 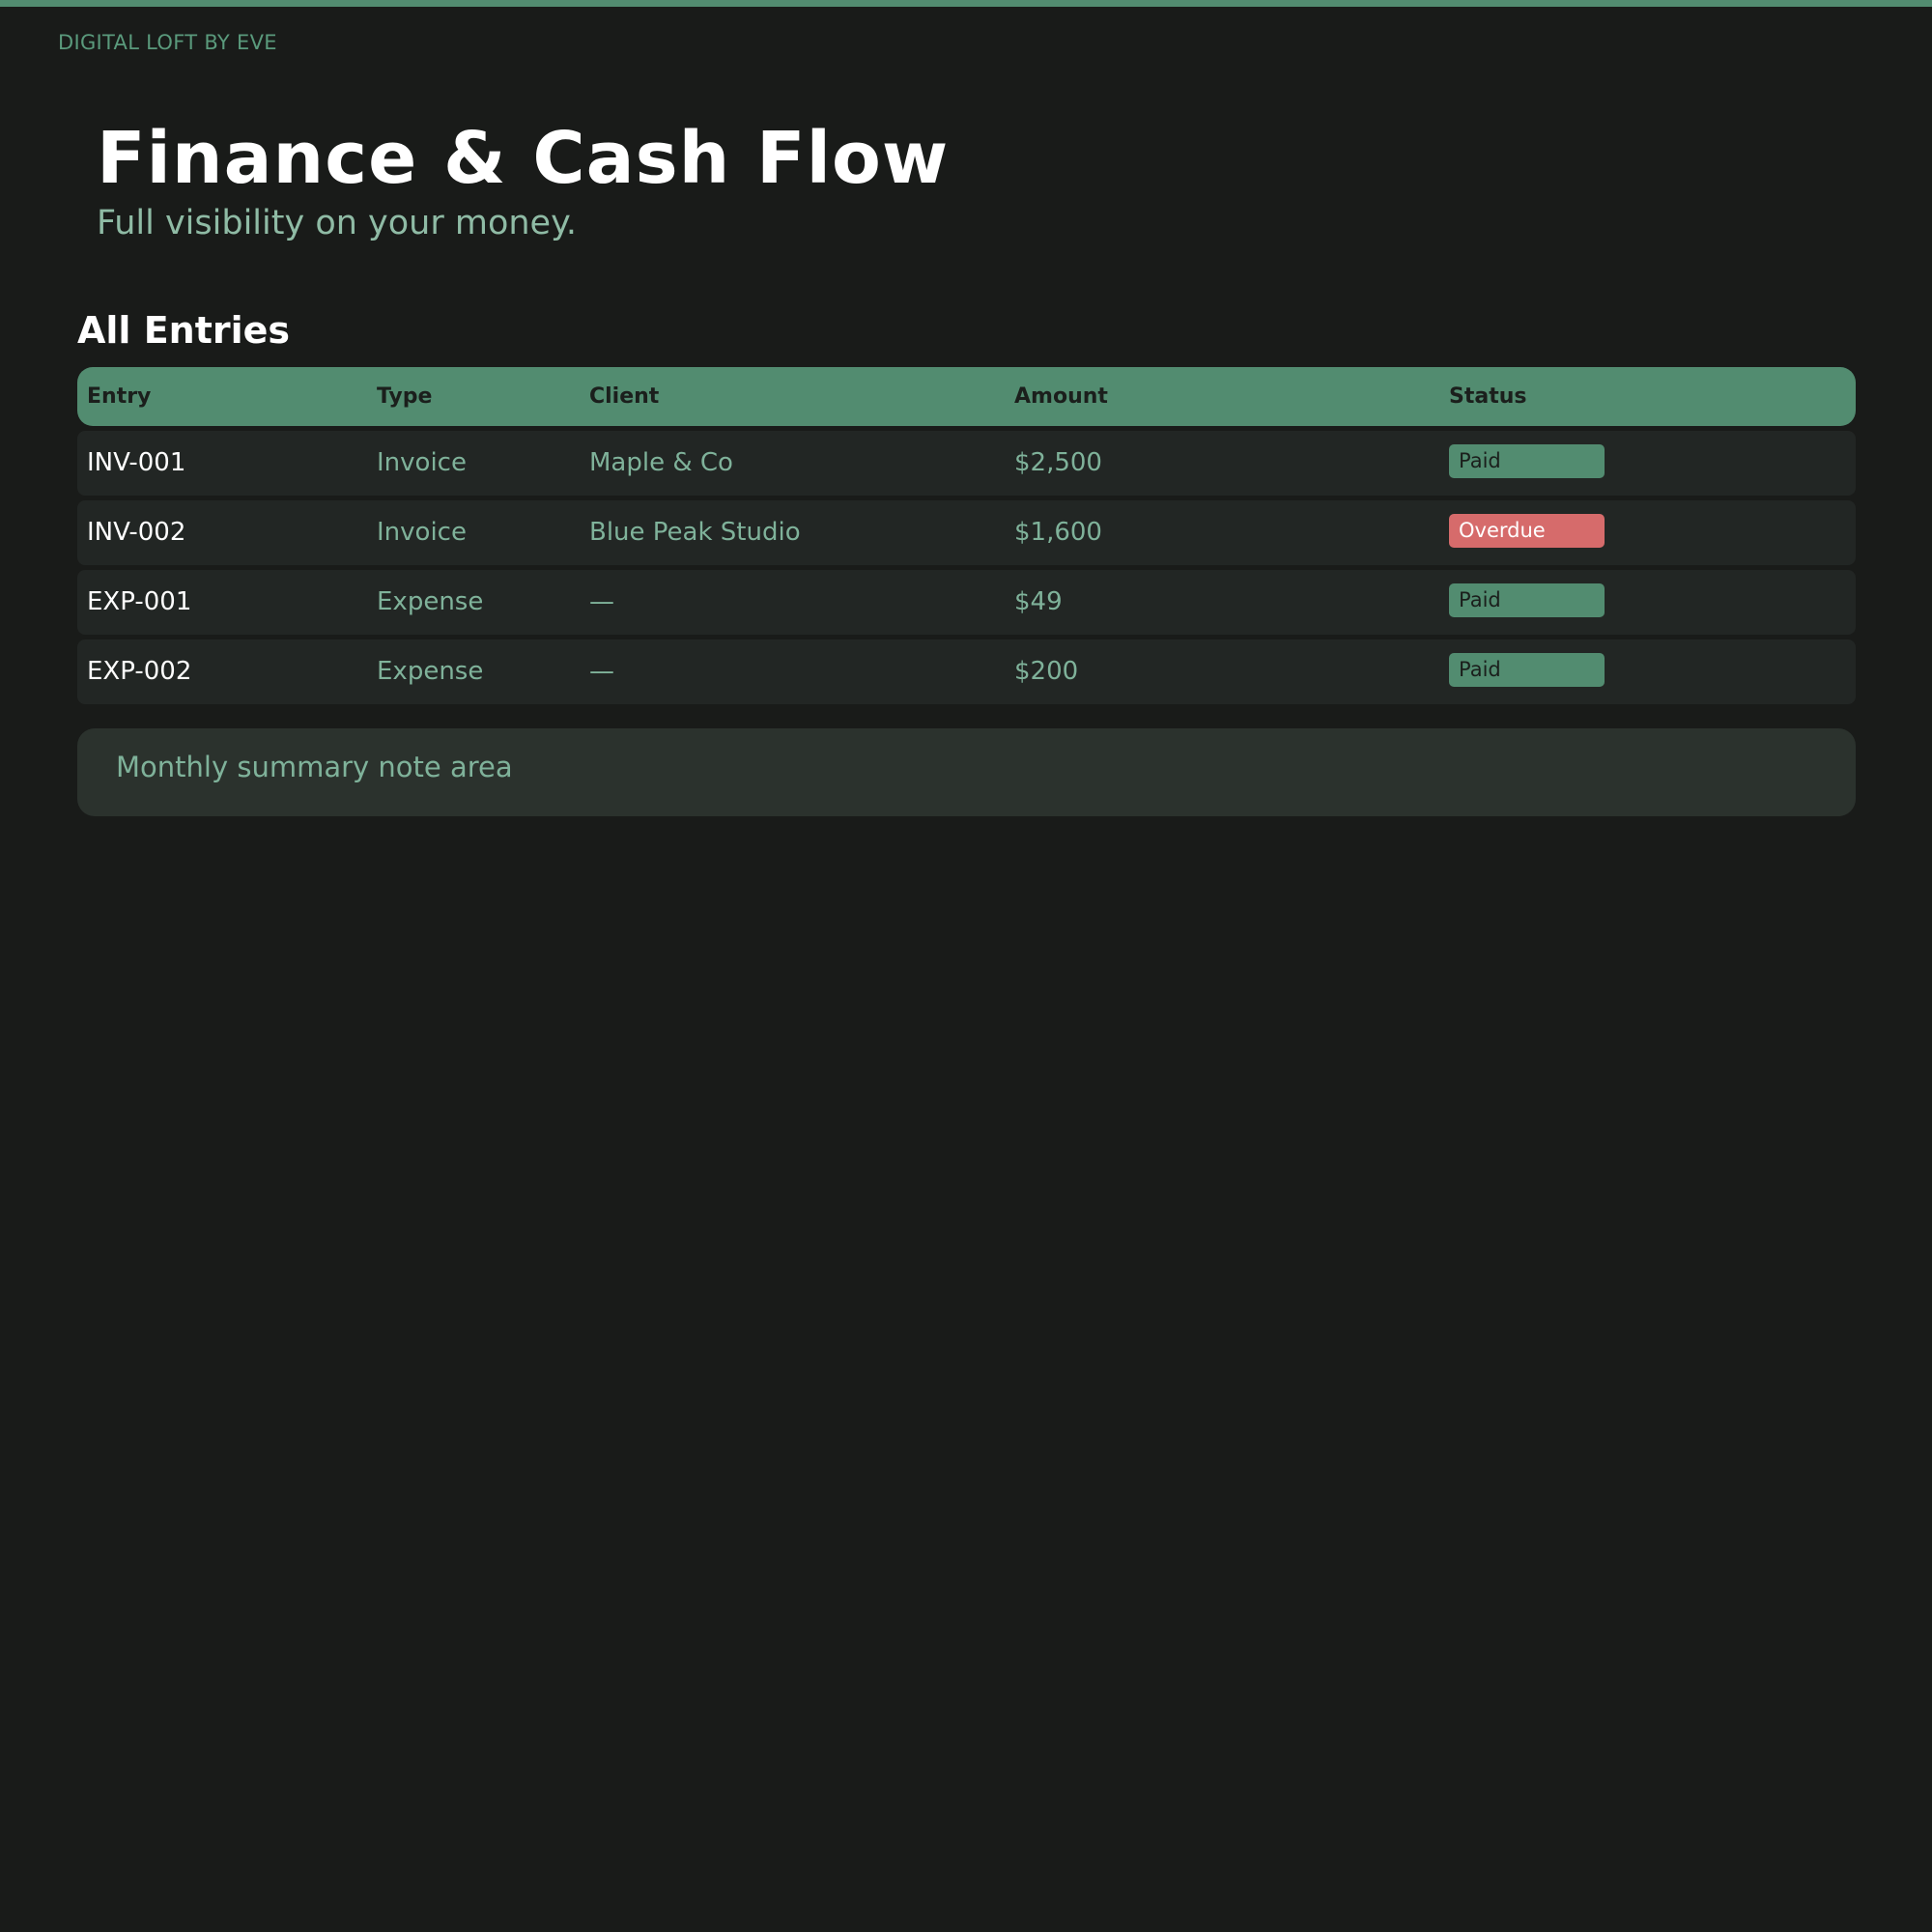 What do you see at coordinates (1527, 531) in the screenshot?
I see `status-badge: Overdue` at bounding box center [1527, 531].